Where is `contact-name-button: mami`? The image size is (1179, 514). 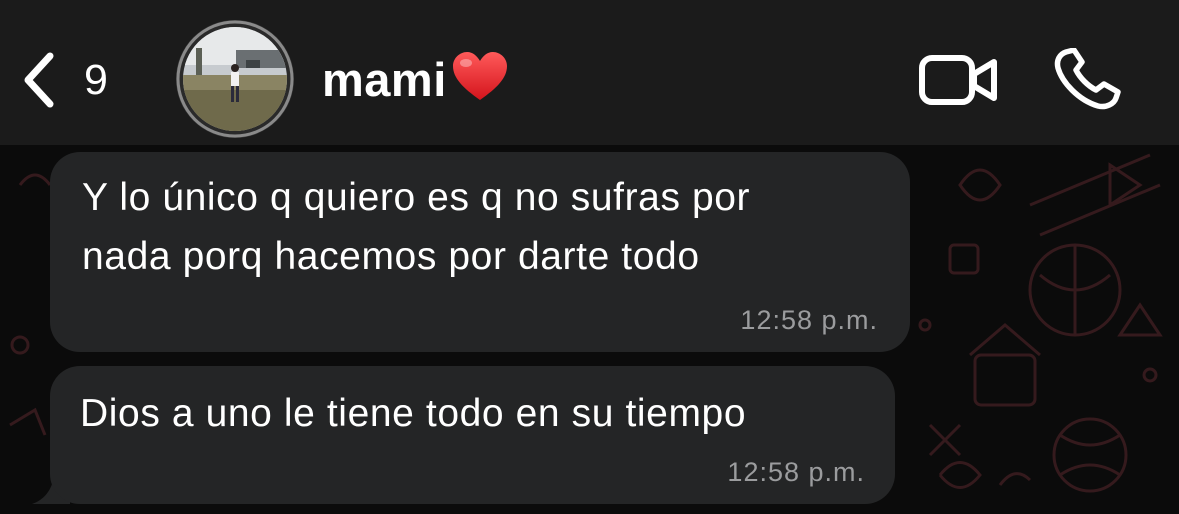
contact-name-button: mami is located at coordinates (415, 79).